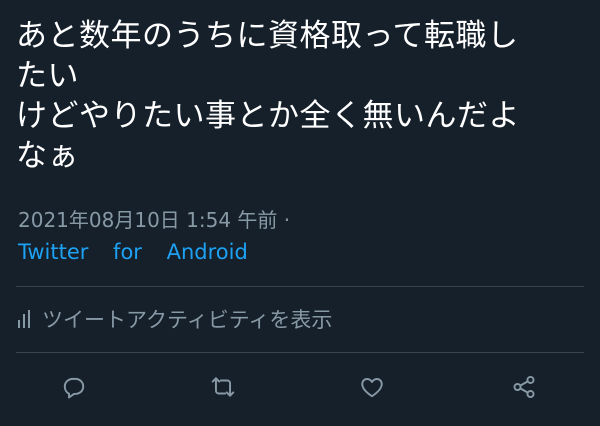 This screenshot has width=600, height=426. I want to click on tweet-activity-label: ツイートアクティビティを表示, so click(187, 320).